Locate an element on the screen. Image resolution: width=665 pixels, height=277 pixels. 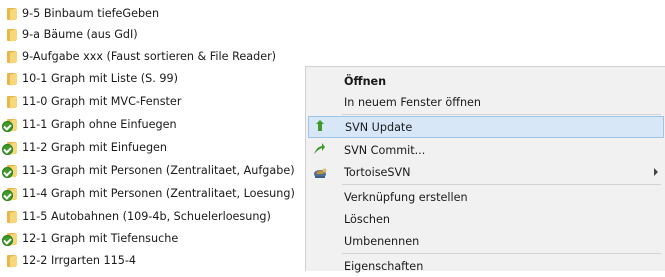
menu-item-label: TortoiseSVN is located at coordinates (377, 172).